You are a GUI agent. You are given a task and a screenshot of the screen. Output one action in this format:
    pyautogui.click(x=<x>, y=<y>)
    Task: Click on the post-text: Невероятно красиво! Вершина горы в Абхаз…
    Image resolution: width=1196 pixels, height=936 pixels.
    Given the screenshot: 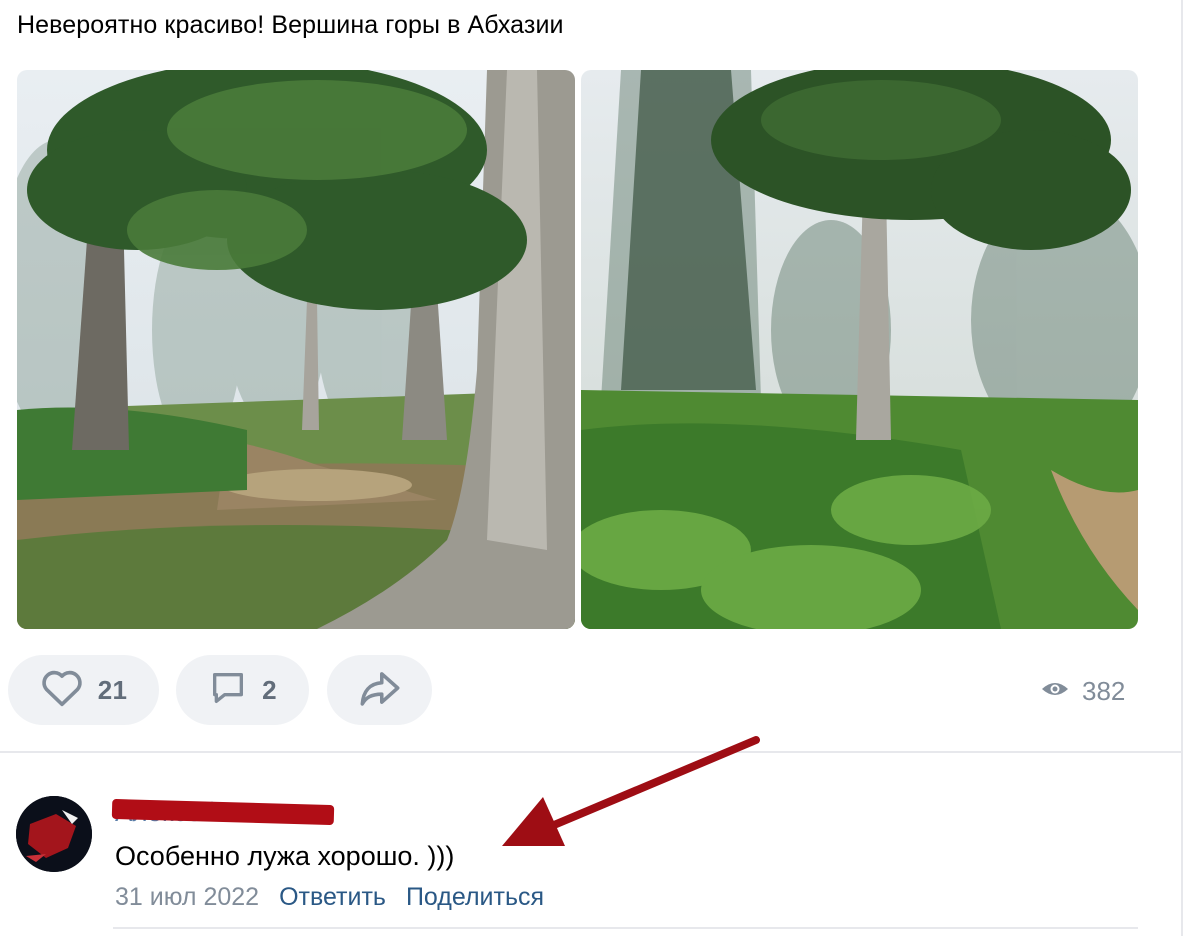 What is the action you would take?
    pyautogui.click(x=290, y=25)
    